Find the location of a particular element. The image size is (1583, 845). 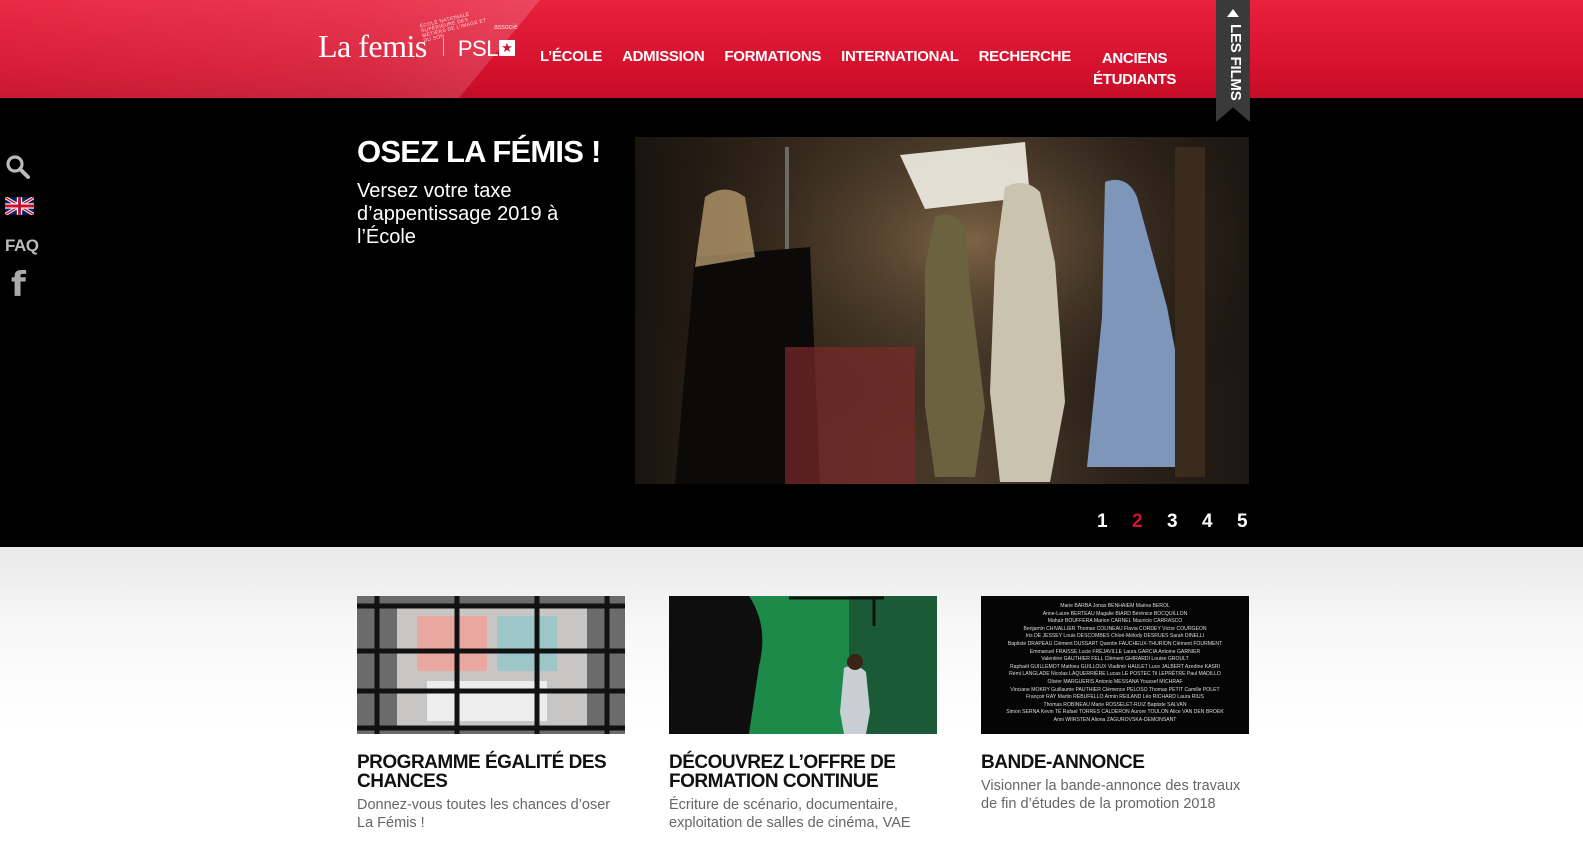

nav-item-admission: ADMISSION is located at coordinates (663, 56).